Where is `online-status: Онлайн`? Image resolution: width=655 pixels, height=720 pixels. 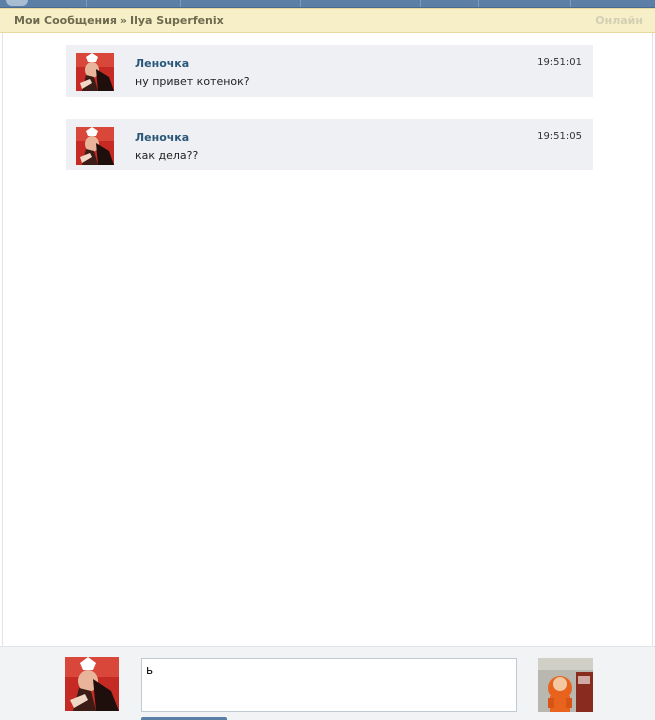
online-status: Онлайн is located at coordinates (619, 20).